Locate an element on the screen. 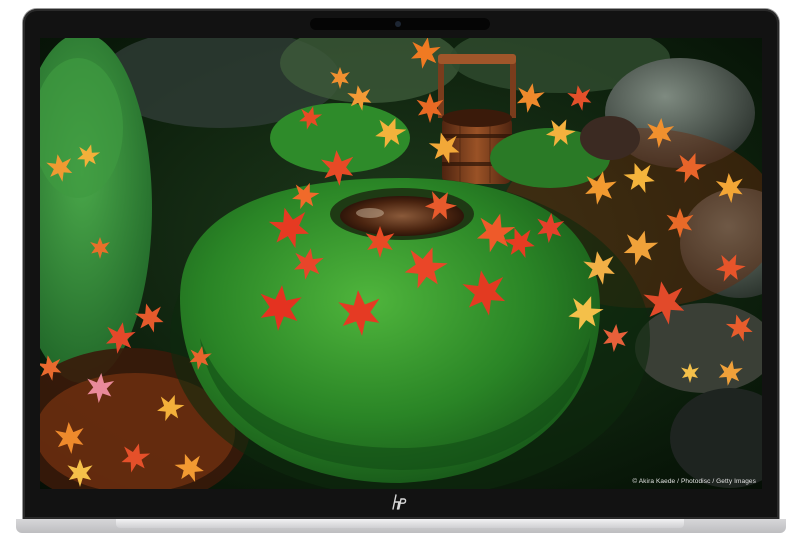 The height and width of the screenshot is (533, 800). laptop-hinge is located at coordinates (400, 523).